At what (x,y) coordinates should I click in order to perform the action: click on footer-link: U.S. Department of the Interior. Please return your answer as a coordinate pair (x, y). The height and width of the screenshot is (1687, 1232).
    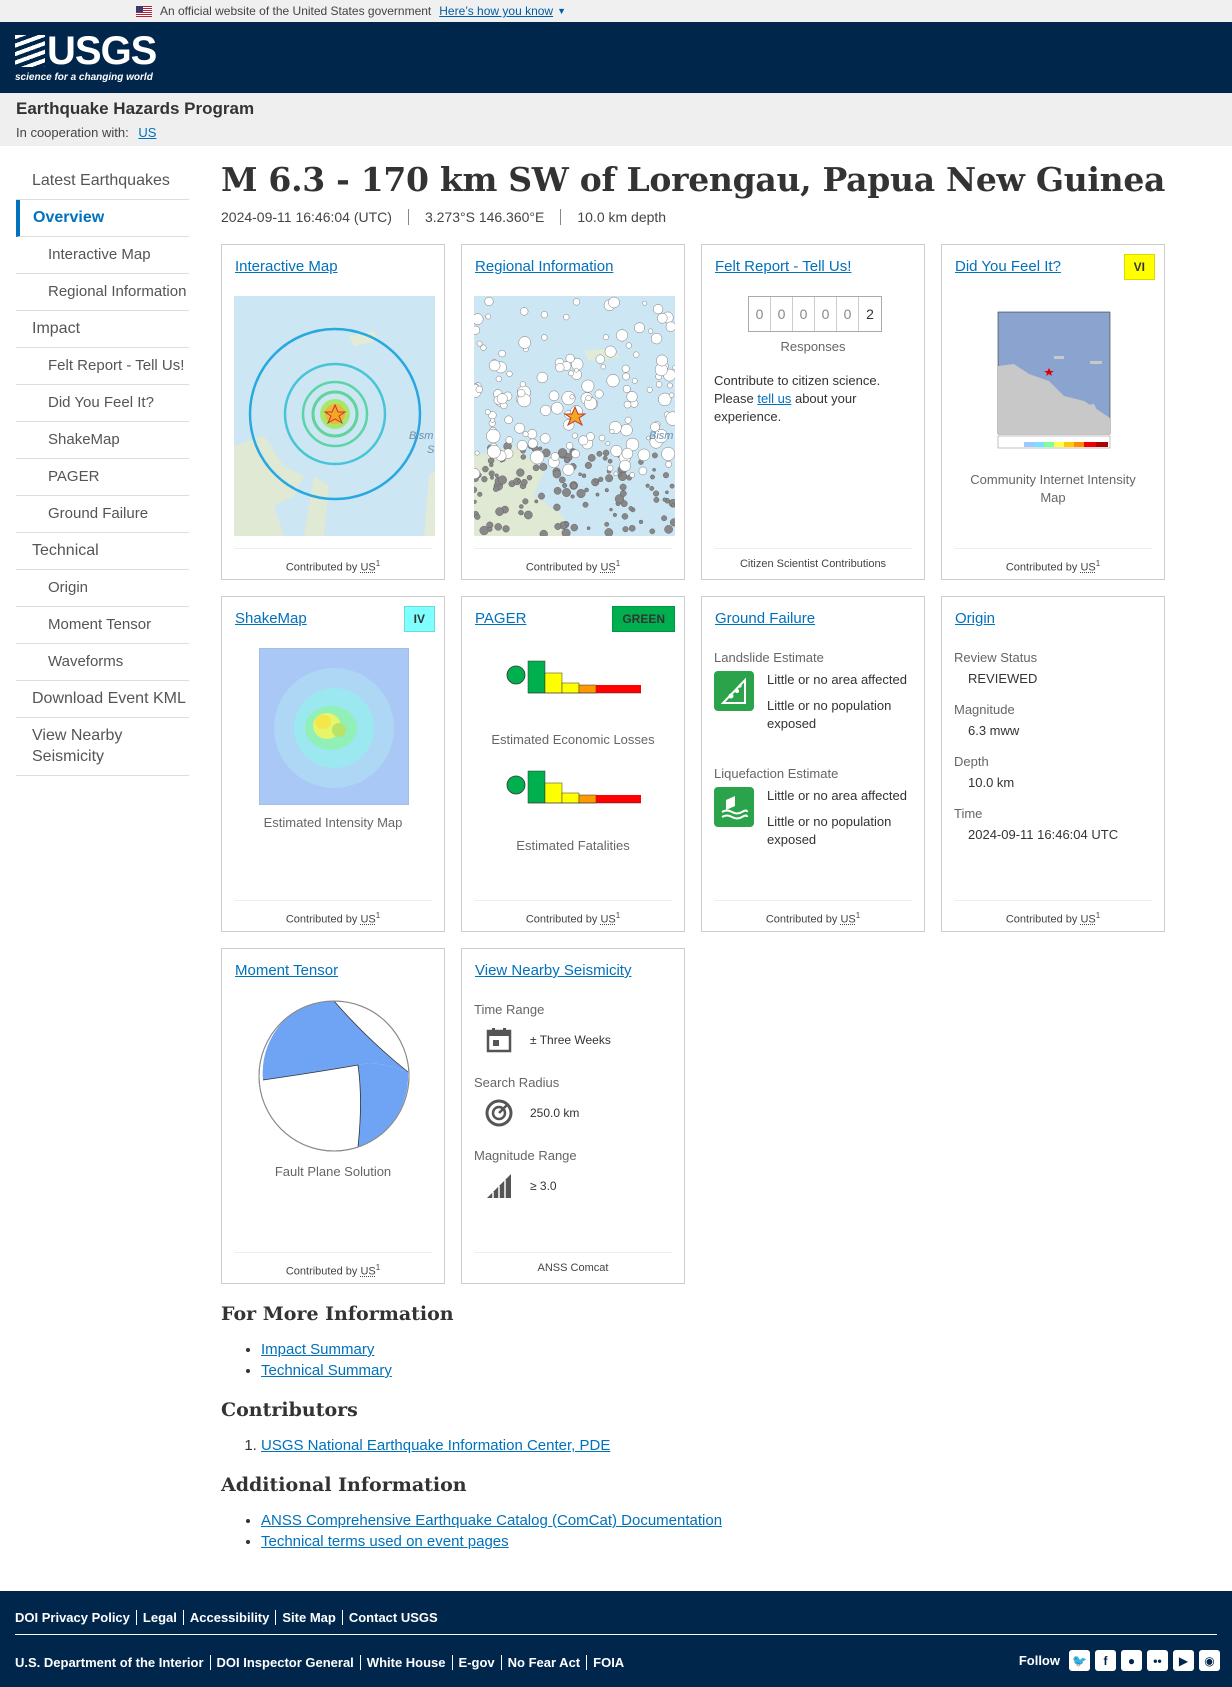
    Looking at the image, I should click on (112, 1662).